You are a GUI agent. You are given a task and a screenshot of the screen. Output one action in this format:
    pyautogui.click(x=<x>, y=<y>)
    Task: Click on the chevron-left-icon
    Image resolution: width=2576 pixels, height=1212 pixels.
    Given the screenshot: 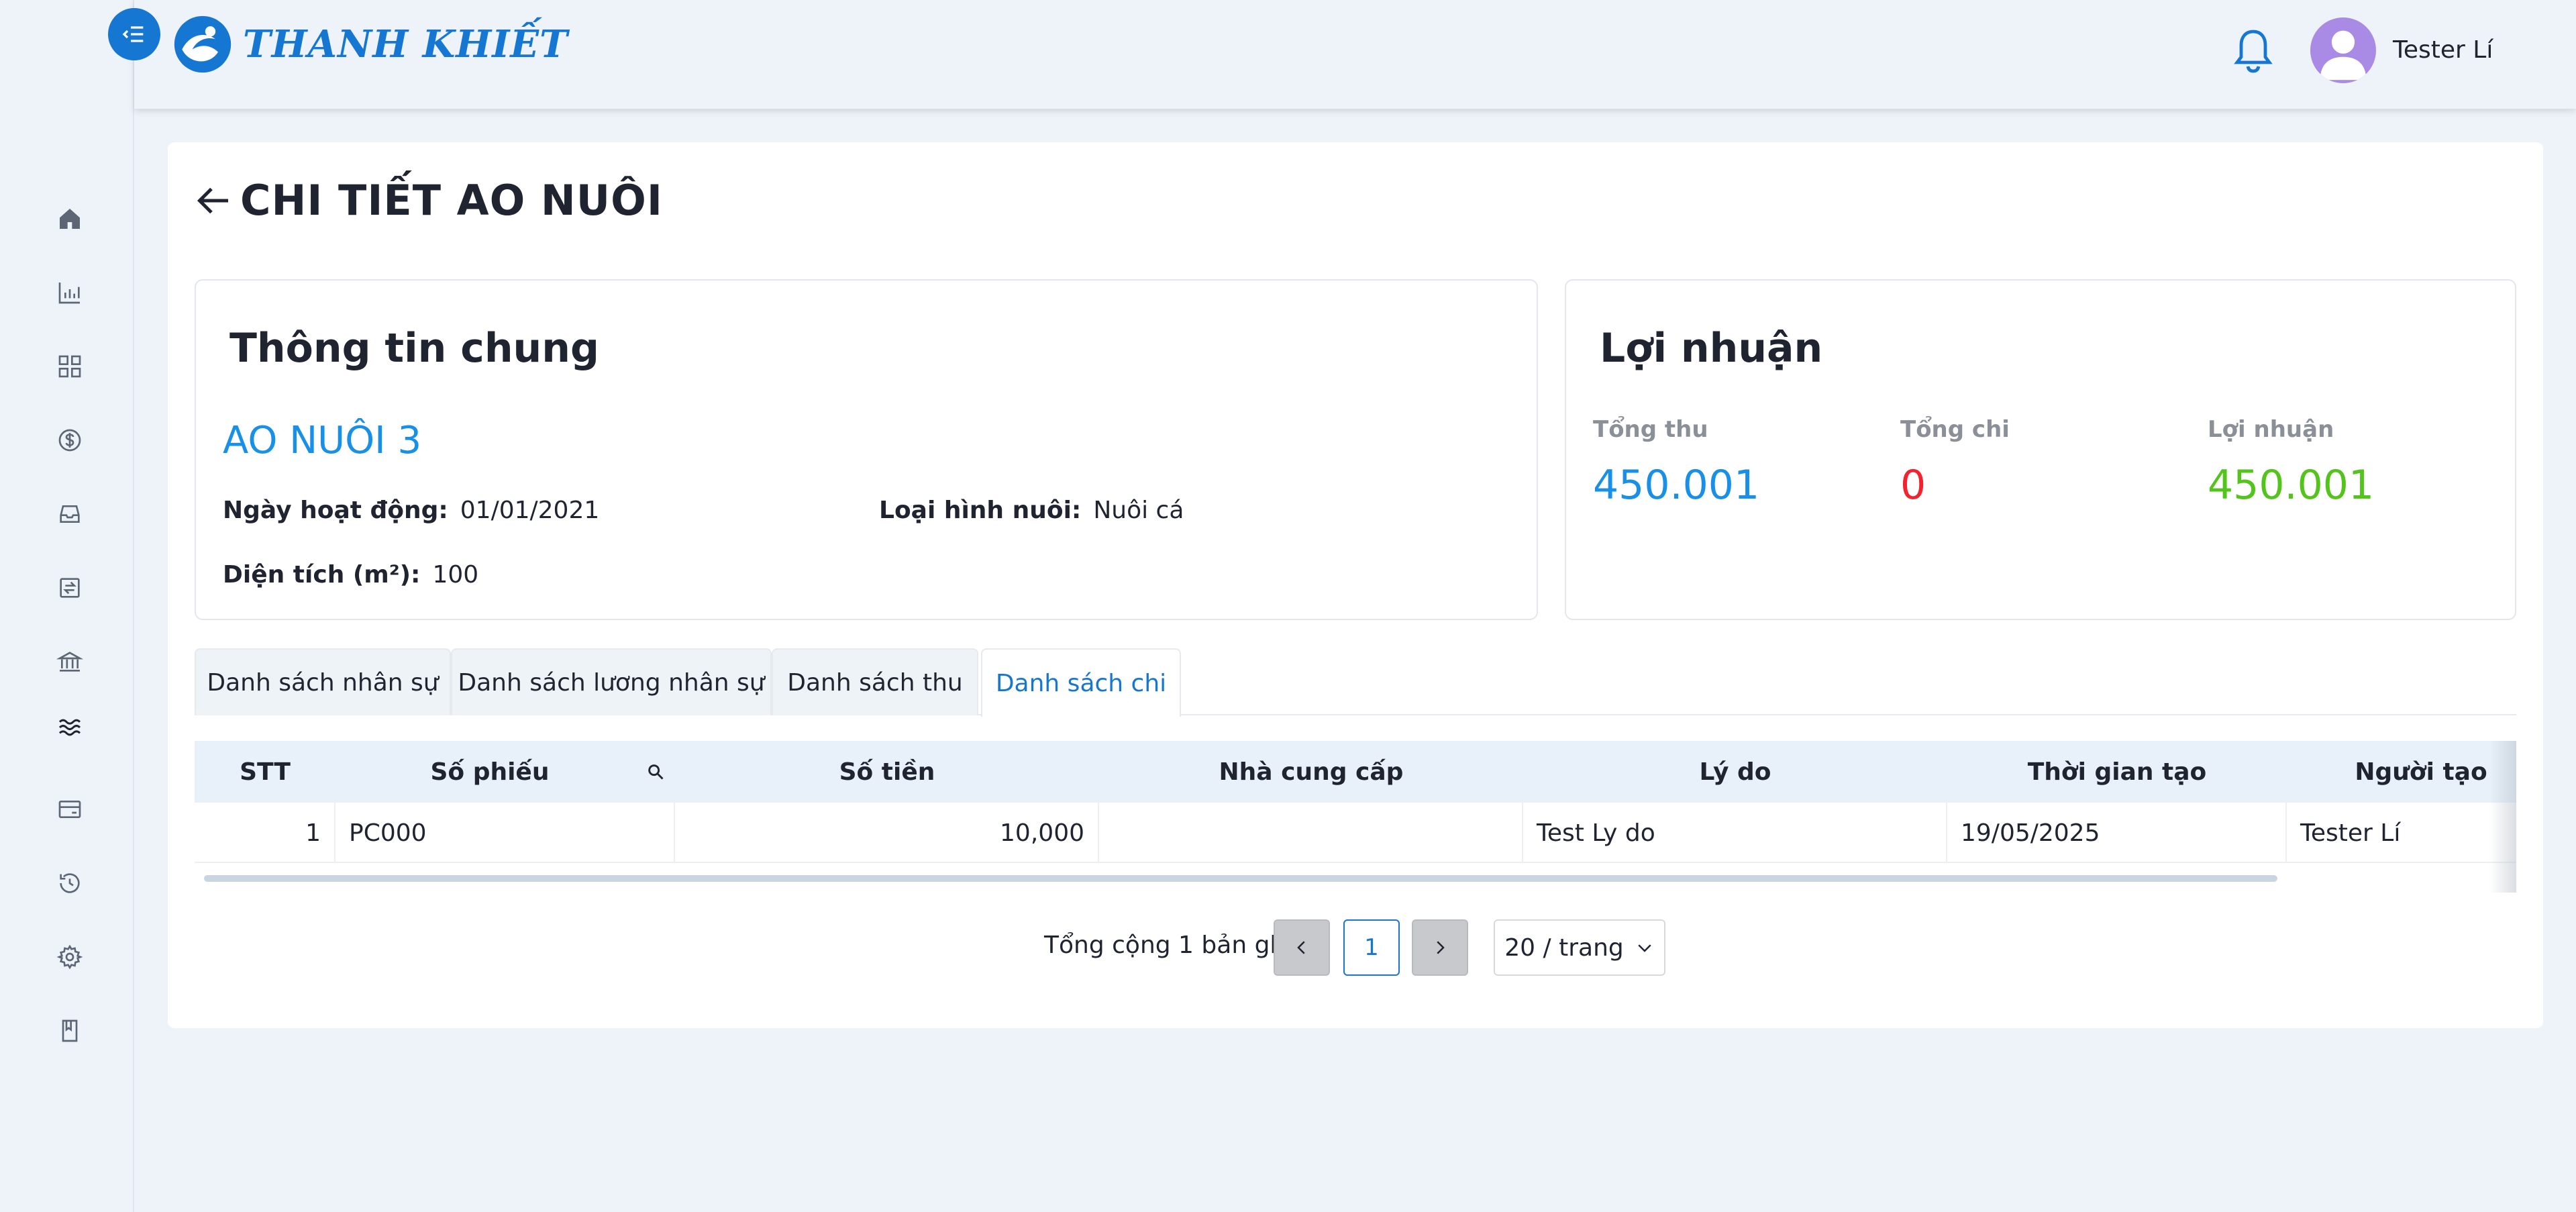 What is the action you would take?
    pyautogui.click(x=1301, y=947)
    